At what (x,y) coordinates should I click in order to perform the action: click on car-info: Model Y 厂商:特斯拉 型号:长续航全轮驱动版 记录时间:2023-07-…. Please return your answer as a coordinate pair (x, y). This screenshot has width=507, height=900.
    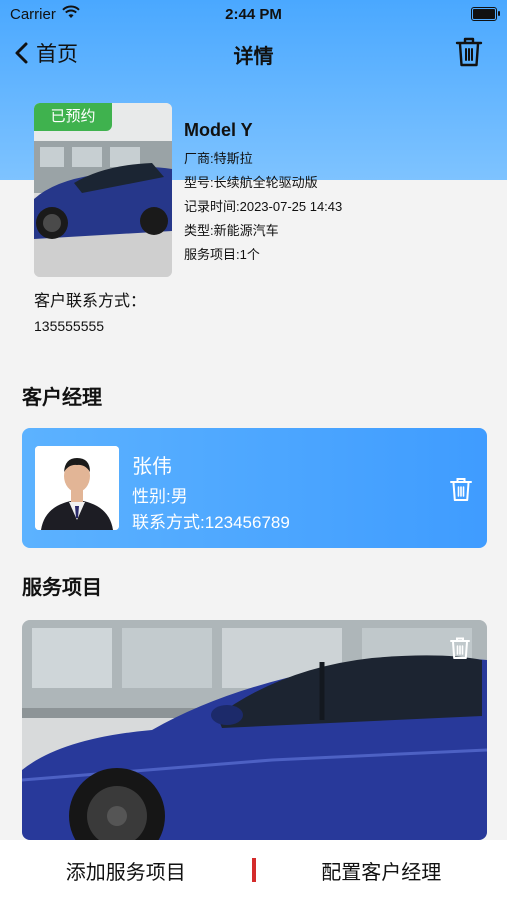
    Looking at the image, I should click on (263, 193).